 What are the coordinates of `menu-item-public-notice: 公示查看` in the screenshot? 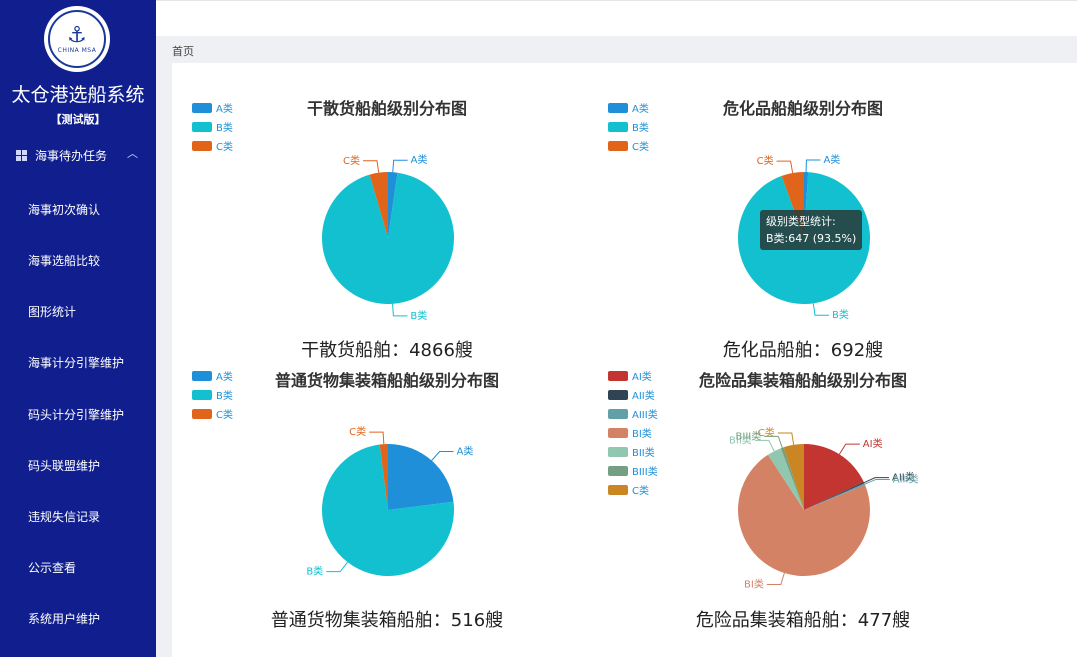 It's located at (78, 567).